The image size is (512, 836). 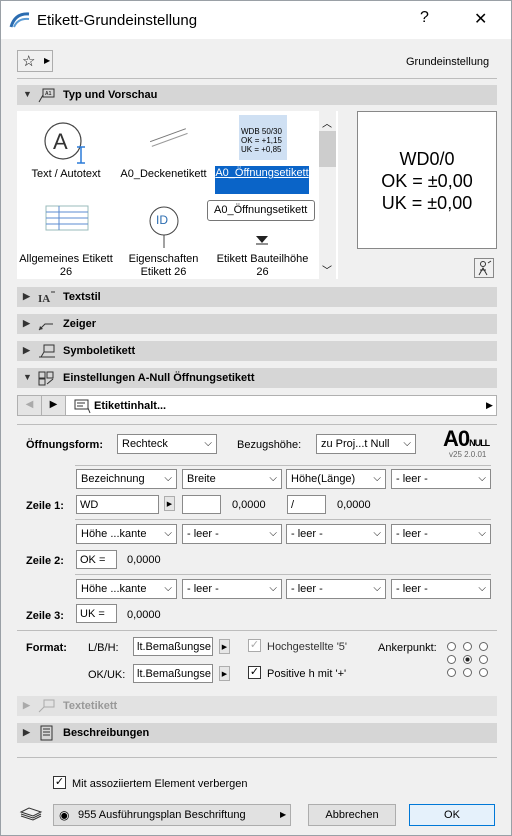 What do you see at coordinates (441, 479) in the screenshot?
I see `zeile1-select-4: - leer - ⌵` at bounding box center [441, 479].